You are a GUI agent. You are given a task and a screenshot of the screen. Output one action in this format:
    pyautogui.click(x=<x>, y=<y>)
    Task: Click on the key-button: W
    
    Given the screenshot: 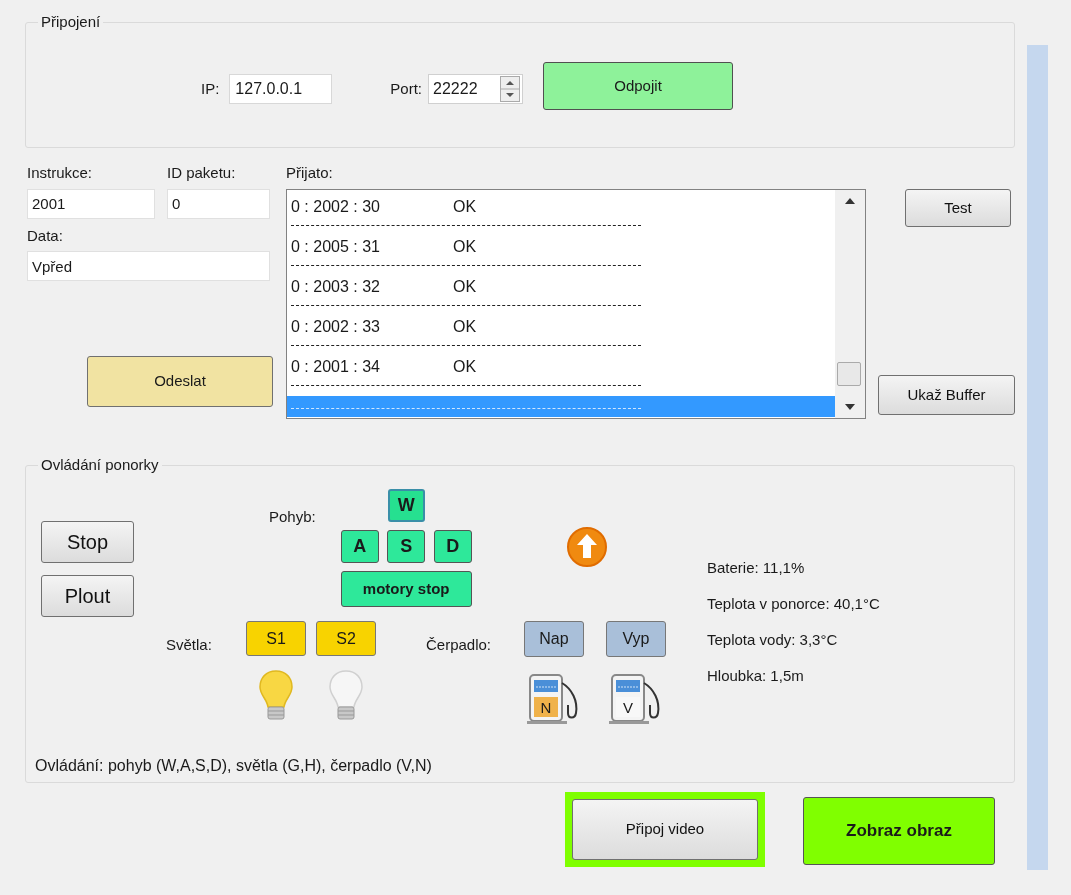 What is the action you would take?
    pyautogui.click(x=406, y=505)
    